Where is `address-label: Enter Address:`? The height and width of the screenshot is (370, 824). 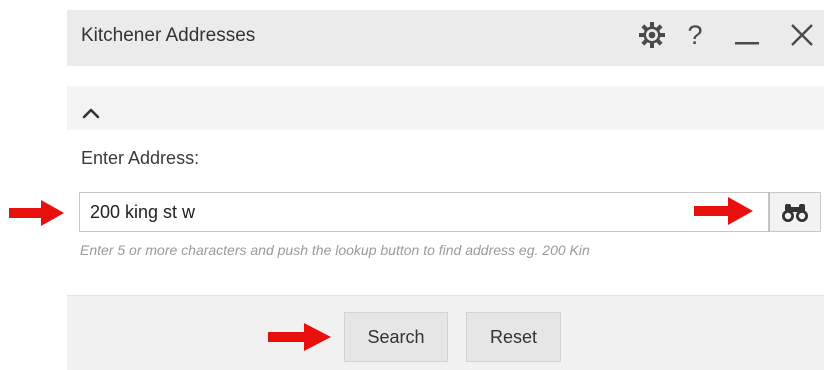 address-label: Enter Address: is located at coordinates (140, 158).